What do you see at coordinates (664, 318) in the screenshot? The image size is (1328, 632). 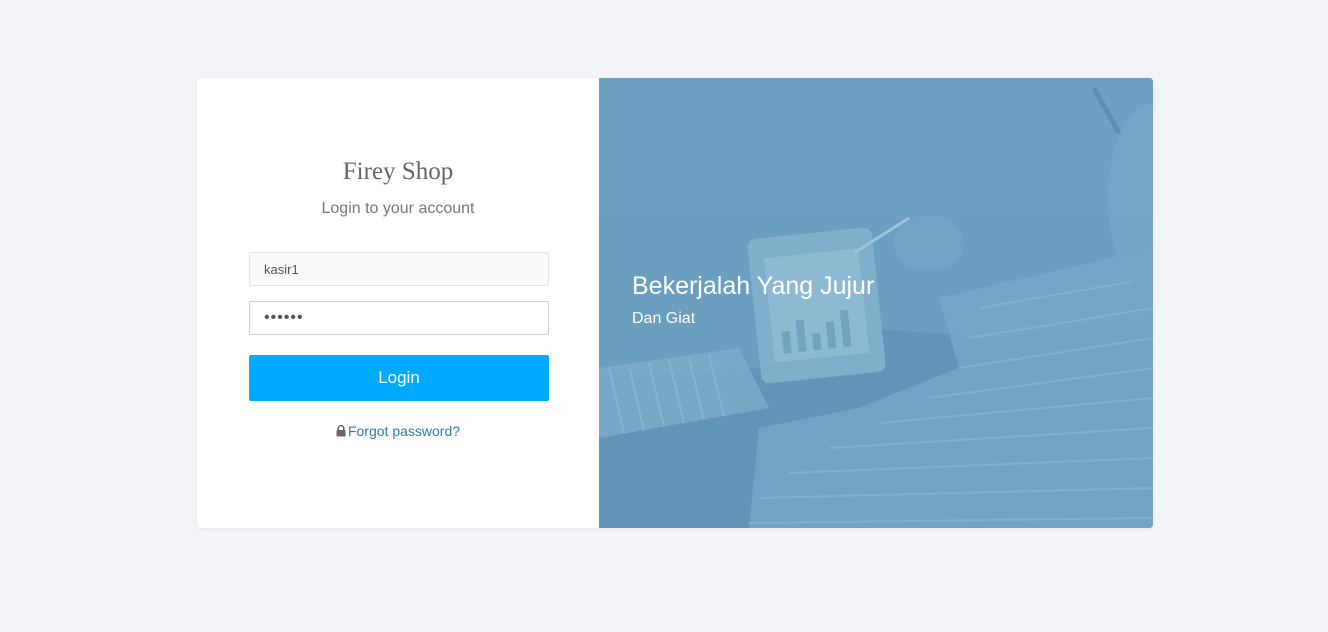 I see `hero-subtitle: Dan Giat` at bounding box center [664, 318].